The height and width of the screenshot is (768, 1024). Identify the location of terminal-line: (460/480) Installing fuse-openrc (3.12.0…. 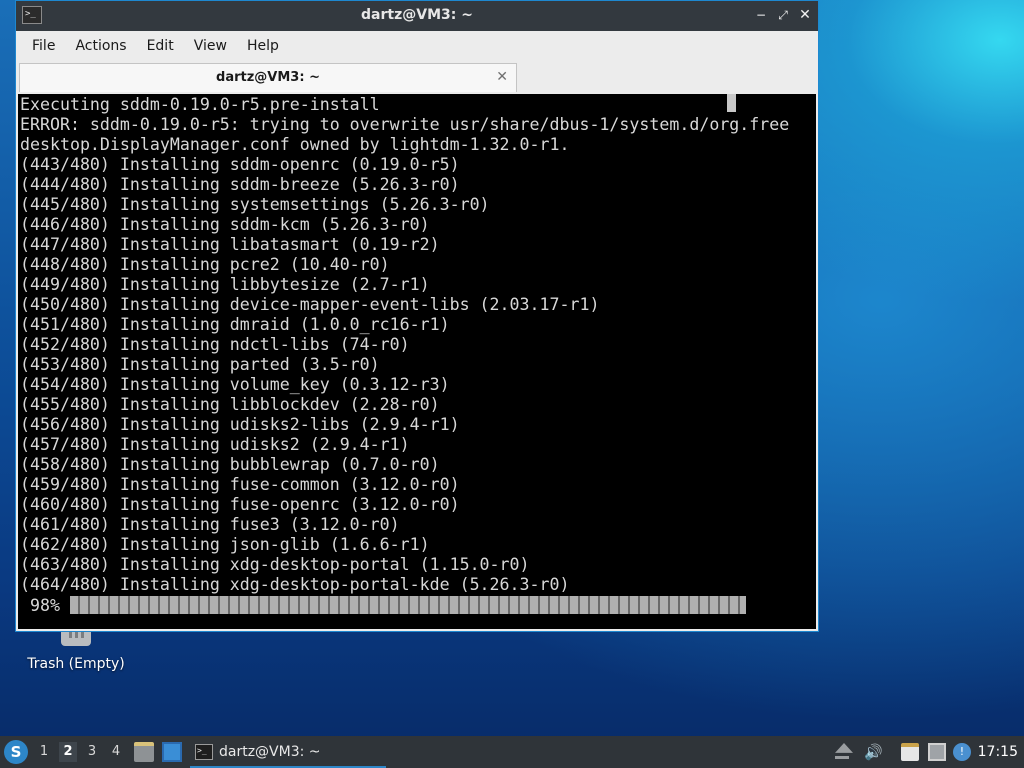
(240, 504).